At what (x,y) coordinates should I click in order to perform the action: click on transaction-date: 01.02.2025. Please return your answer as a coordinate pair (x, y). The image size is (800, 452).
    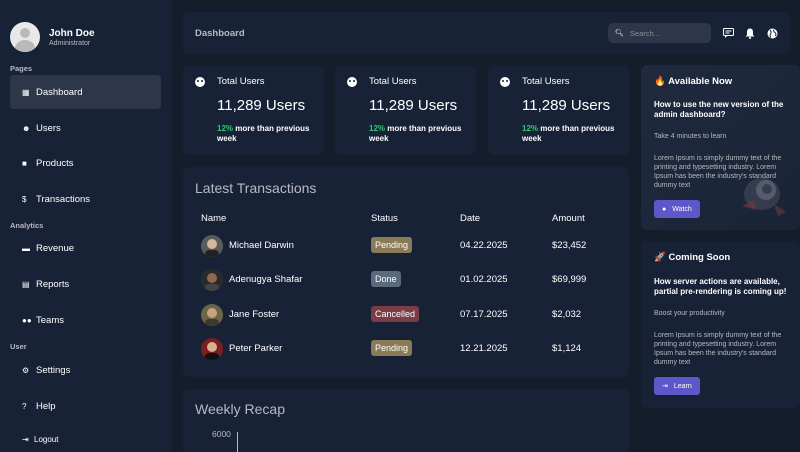
    Looking at the image, I should click on (484, 279).